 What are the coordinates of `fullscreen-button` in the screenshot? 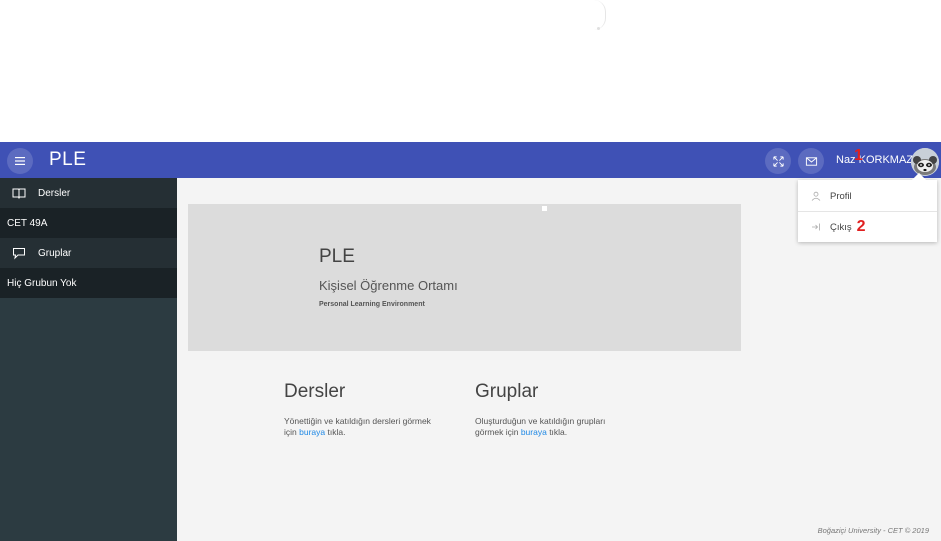 It's located at (778, 161).